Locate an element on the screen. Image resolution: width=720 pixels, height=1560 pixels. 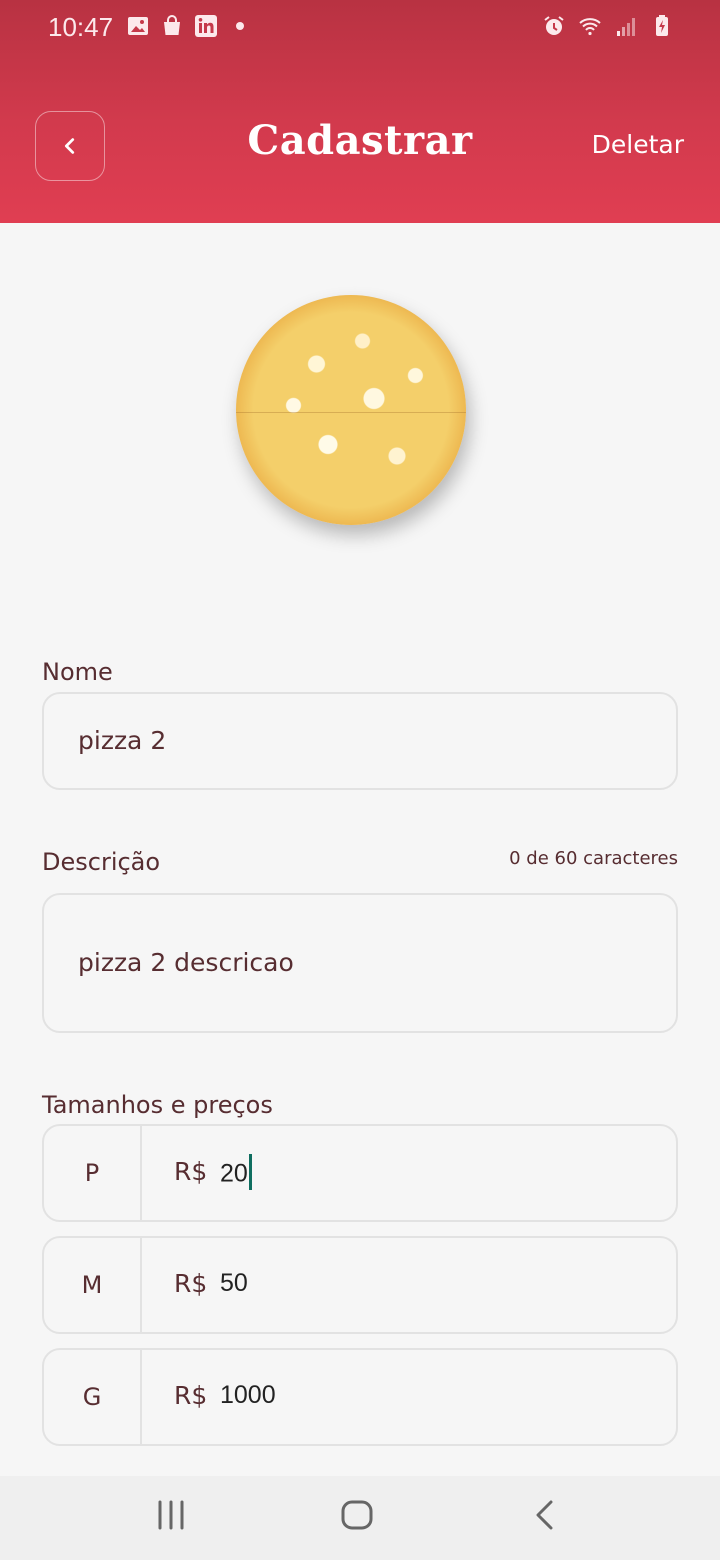
size-row-p: P R$ 20 is located at coordinates (360, 1173).